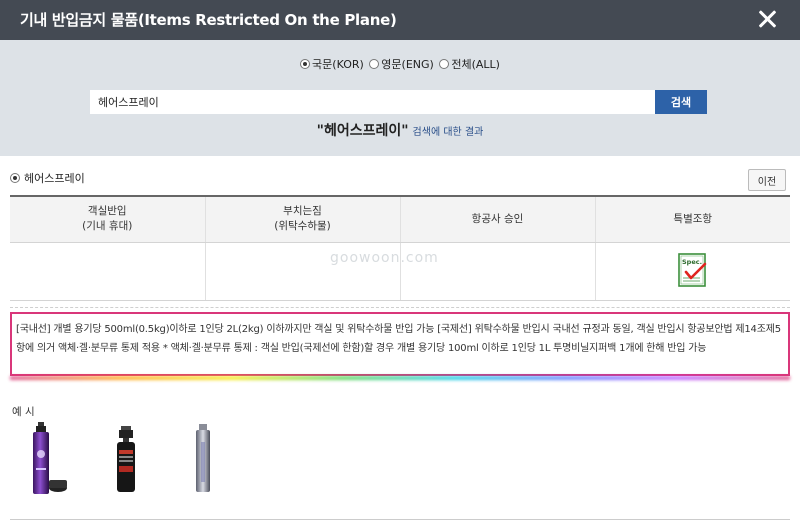 The height and width of the screenshot is (521, 800). I want to click on header-line: (위탁수하물), so click(302, 226).